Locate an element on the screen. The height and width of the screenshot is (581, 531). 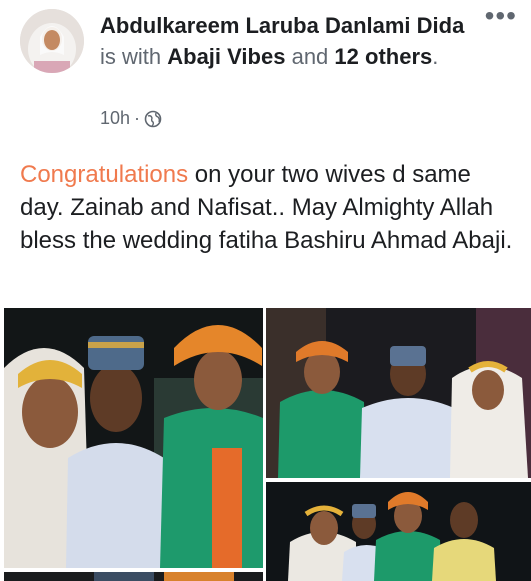
highlight-word: Congratulations is located at coordinates (104, 174).